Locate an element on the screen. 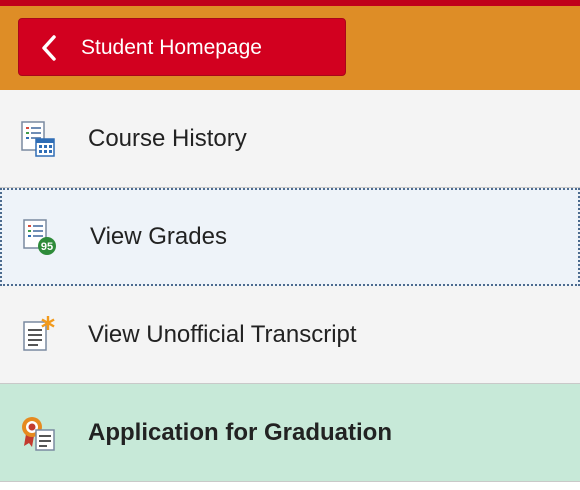 The height and width of the screenshot is (490, 580). back-button-label: Student Homepage is located at coordinates (171, 47).